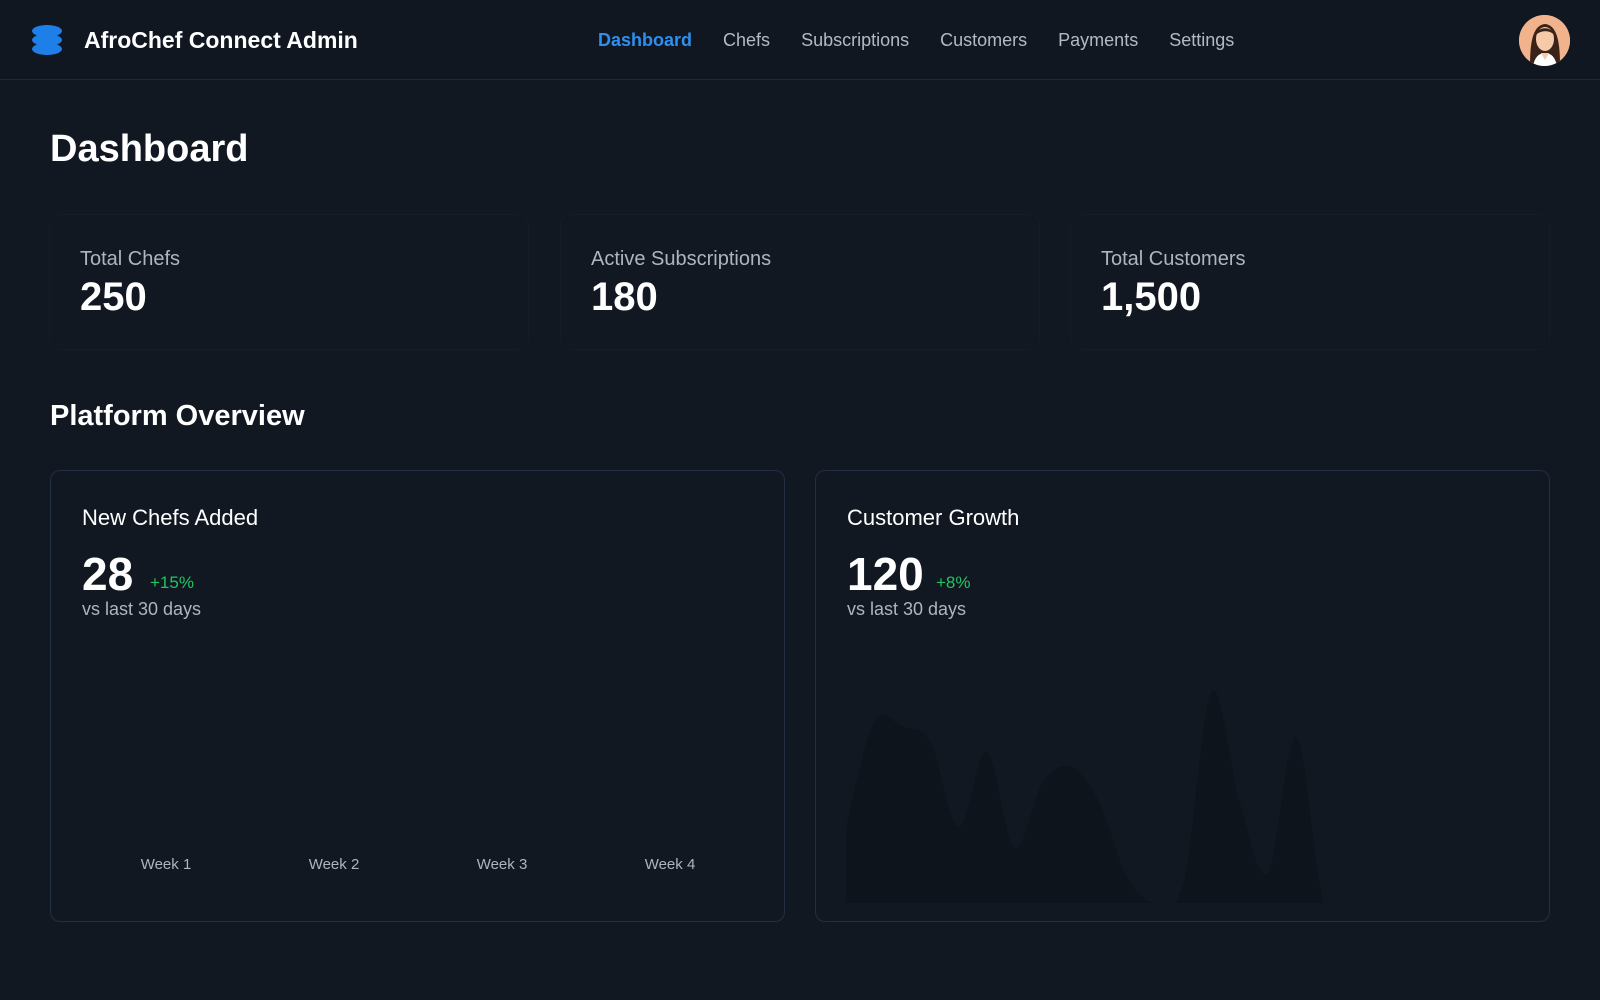  Describe the element at coordinates (149, 149) in the screenshot. I see `page-title: Dashboard` at that location.